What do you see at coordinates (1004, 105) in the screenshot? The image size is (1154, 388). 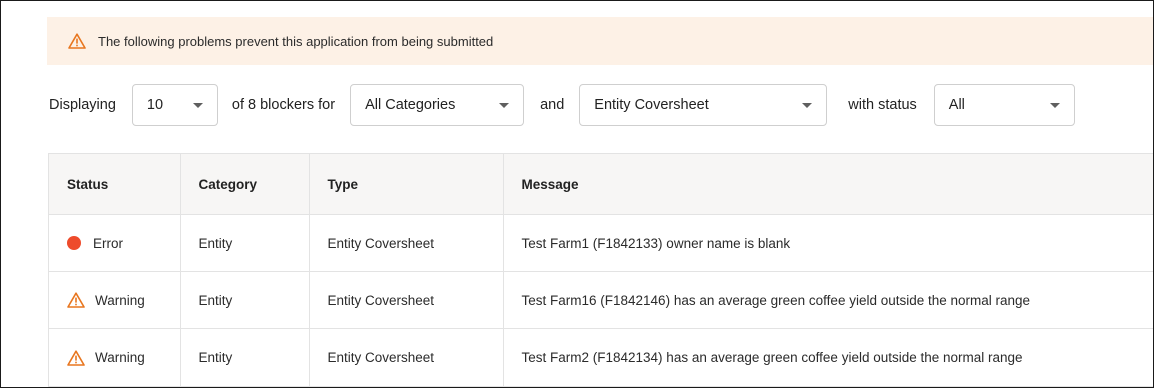 I see `status-select: All` at bounding box center [1004, 105].